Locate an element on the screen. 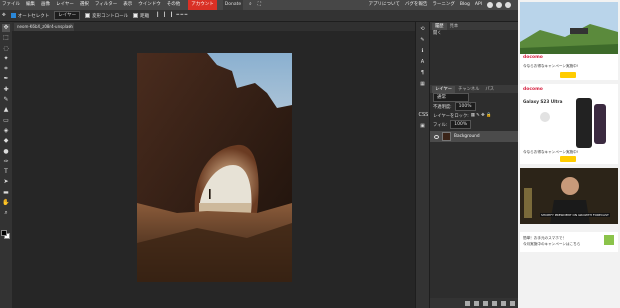 This screenshot has width=620, height=308. foreground-color-swatch is located at coordinates (4, 233).